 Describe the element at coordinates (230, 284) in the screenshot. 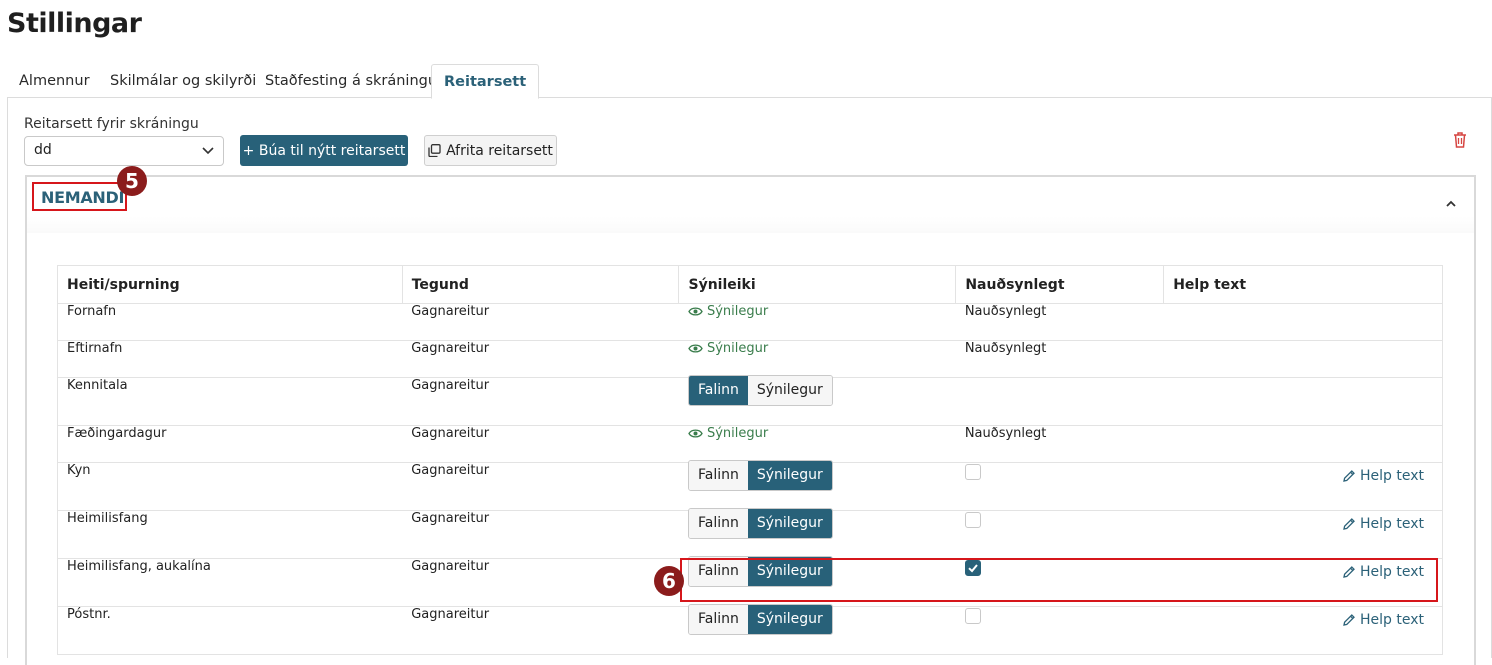

I see `col-header-name: Heiti/spurning` at that location.